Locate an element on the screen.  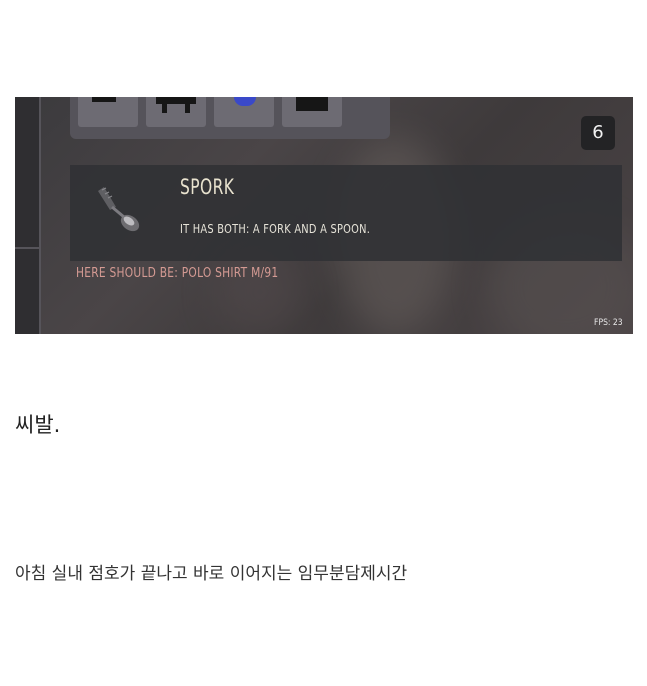
item-title: SPORK is located at coordinates (207, 187).